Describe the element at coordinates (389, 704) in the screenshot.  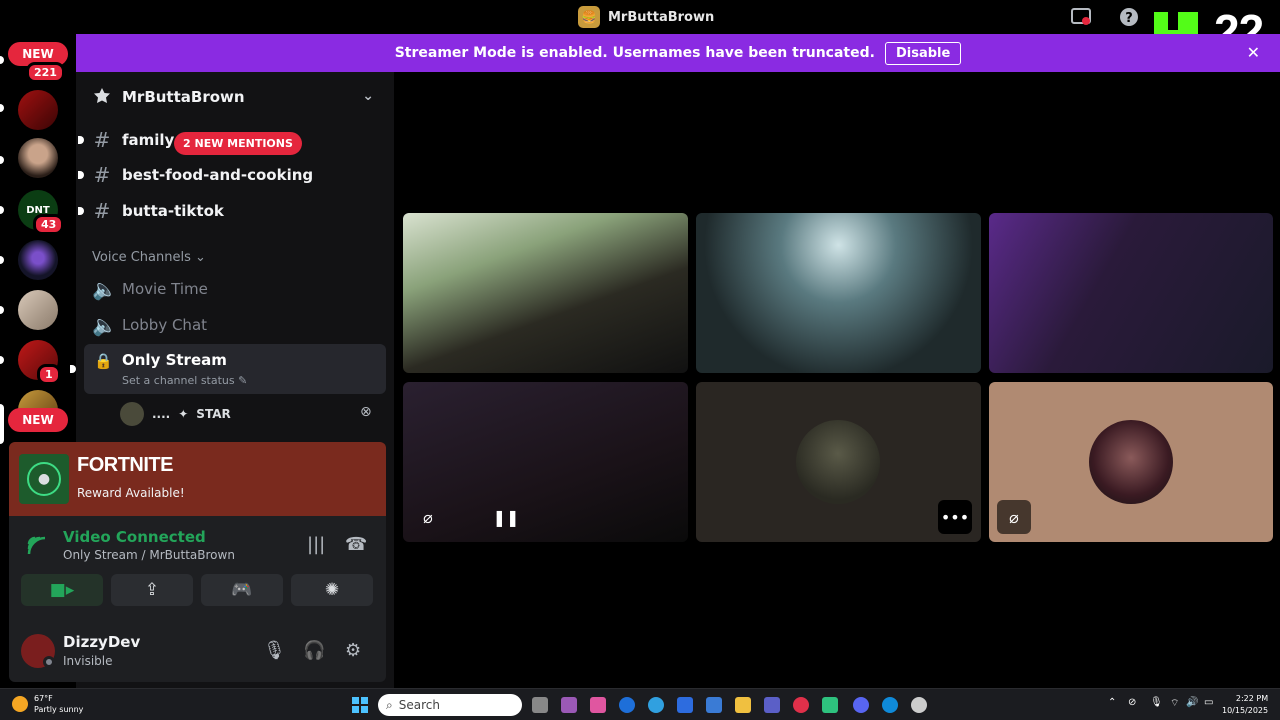
I see `search-icon: ⌕` at that location.